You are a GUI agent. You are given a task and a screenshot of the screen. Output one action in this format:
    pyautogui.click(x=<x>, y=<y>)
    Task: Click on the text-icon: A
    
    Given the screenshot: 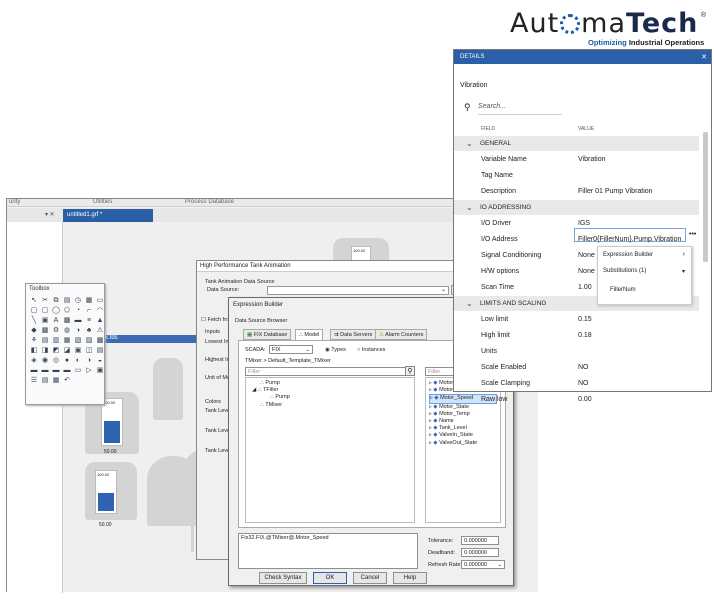 What is the action you would take?
    pyautogui.click(x=56, y=320)
    